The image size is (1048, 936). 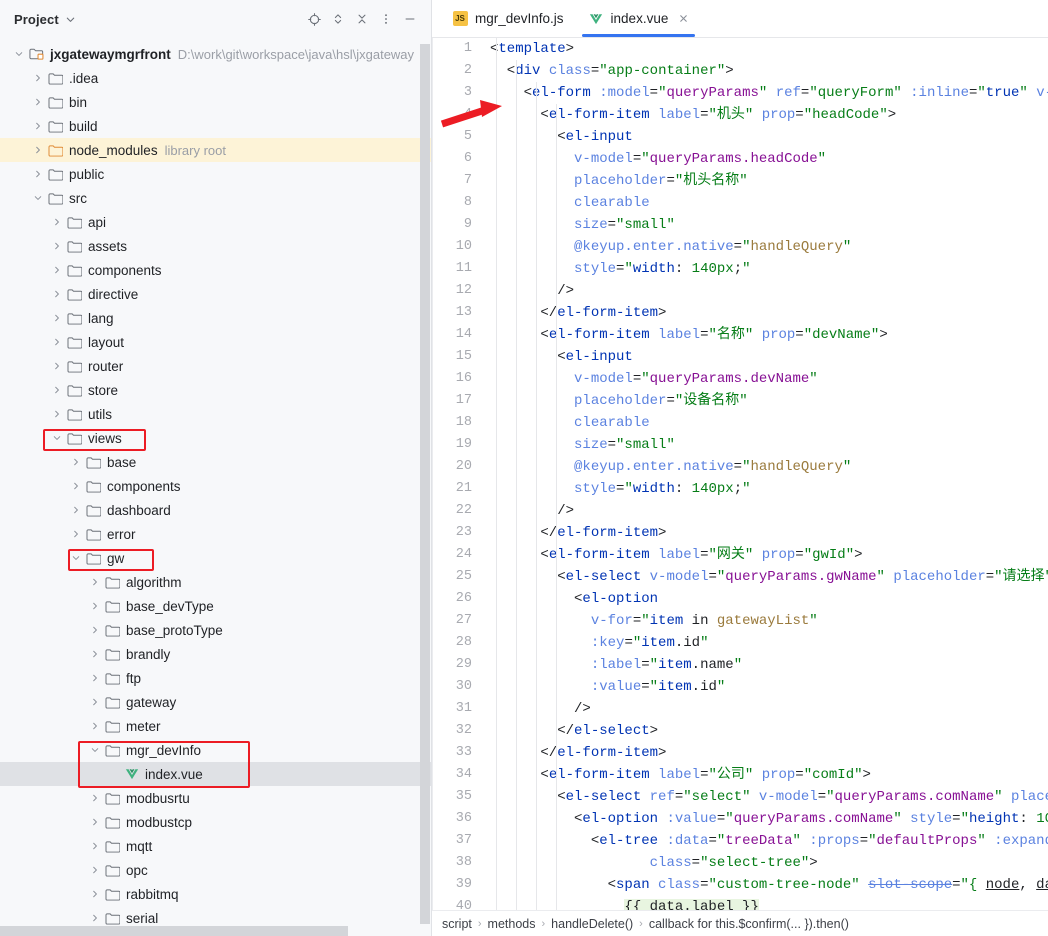 What do you see at coordinates (215, 318) in the screenshot?
I see `tree-item-lang: lang` at bounding box center [215, 318].